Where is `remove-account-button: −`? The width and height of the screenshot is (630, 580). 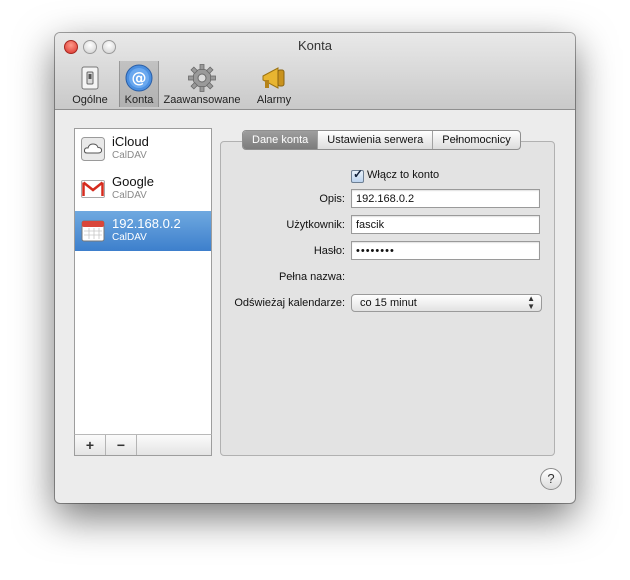
remove-account-button: − is located at coordinates (121, 445).